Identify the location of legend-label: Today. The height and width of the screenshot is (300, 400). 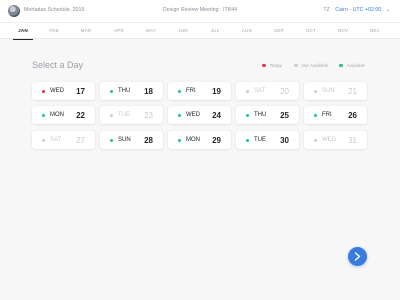
(275, 65).